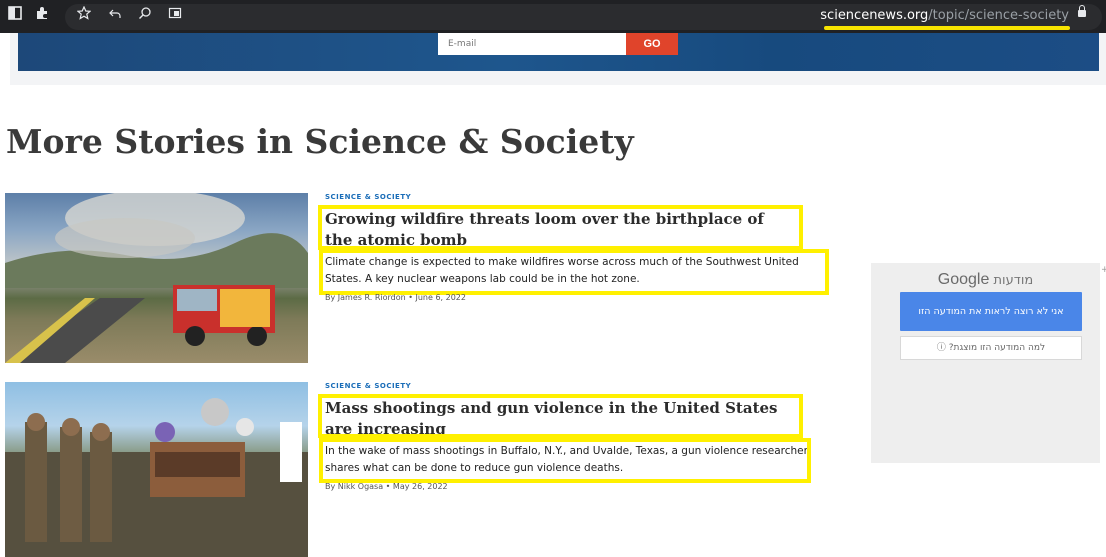  Describe the element at coordinates (1013, 280) in the screenshot. I see `ad-label: מודעות` at that location.